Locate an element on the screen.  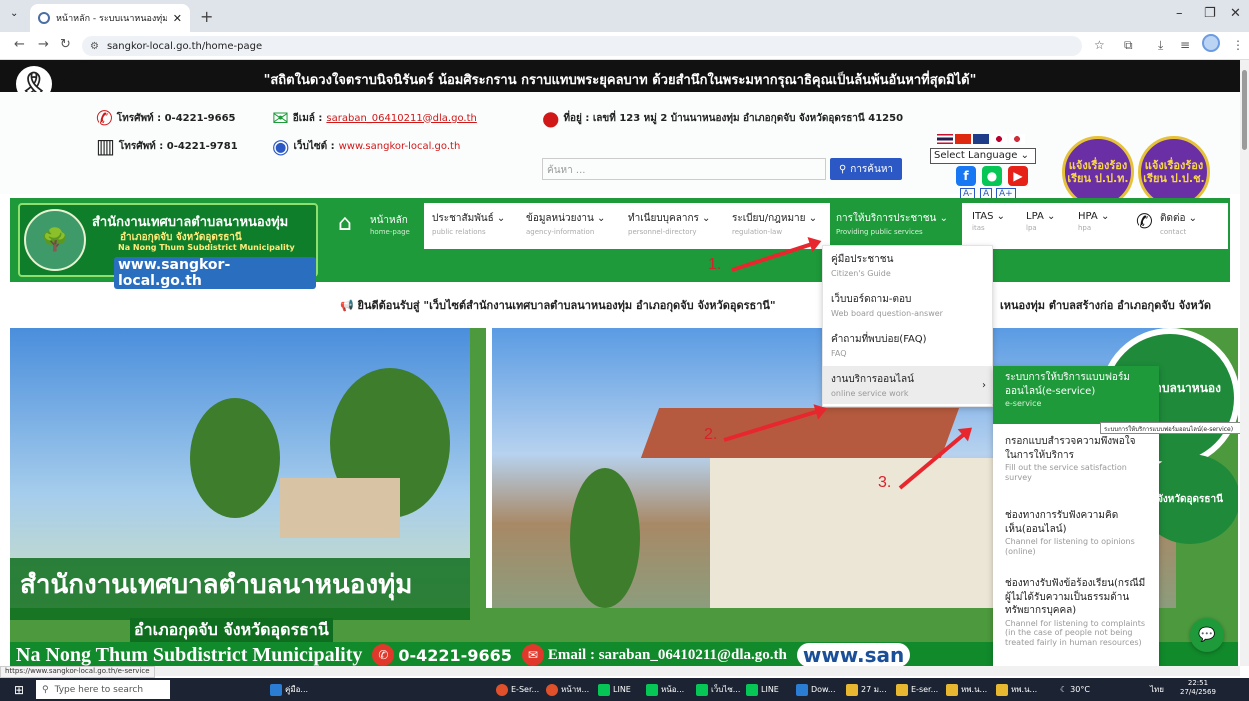
phone-info-1: ✆ โทรศัพท์ : 0-4221-9665 is located at coordinates (166, 118).